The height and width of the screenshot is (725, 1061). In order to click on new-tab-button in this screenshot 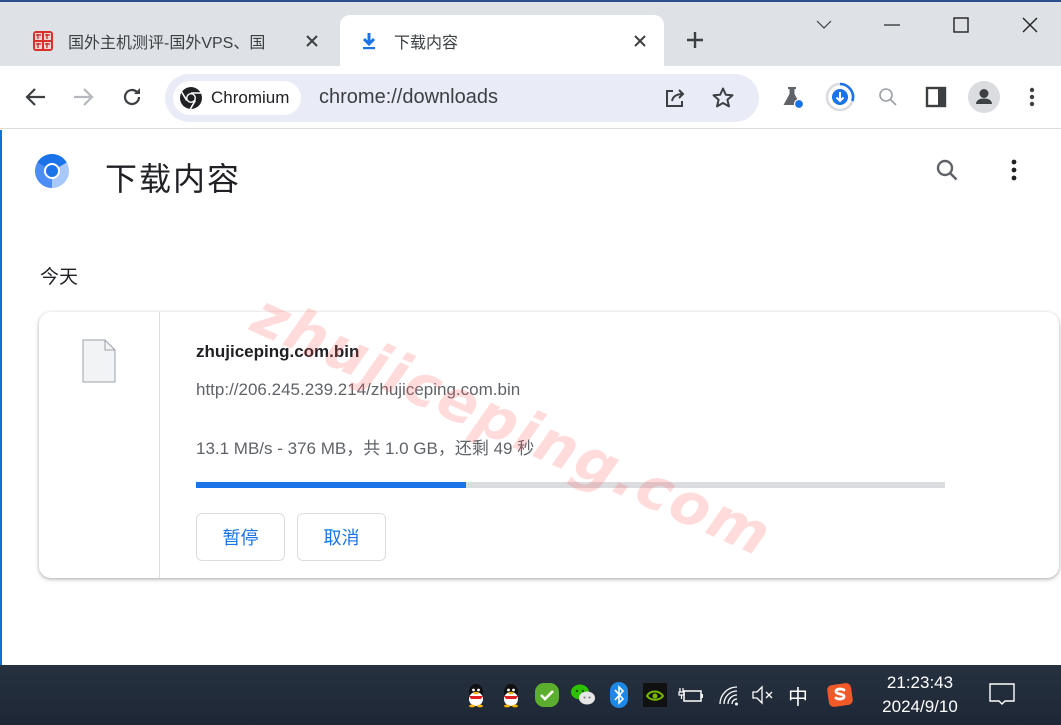, I will do `click(695, 40)`.